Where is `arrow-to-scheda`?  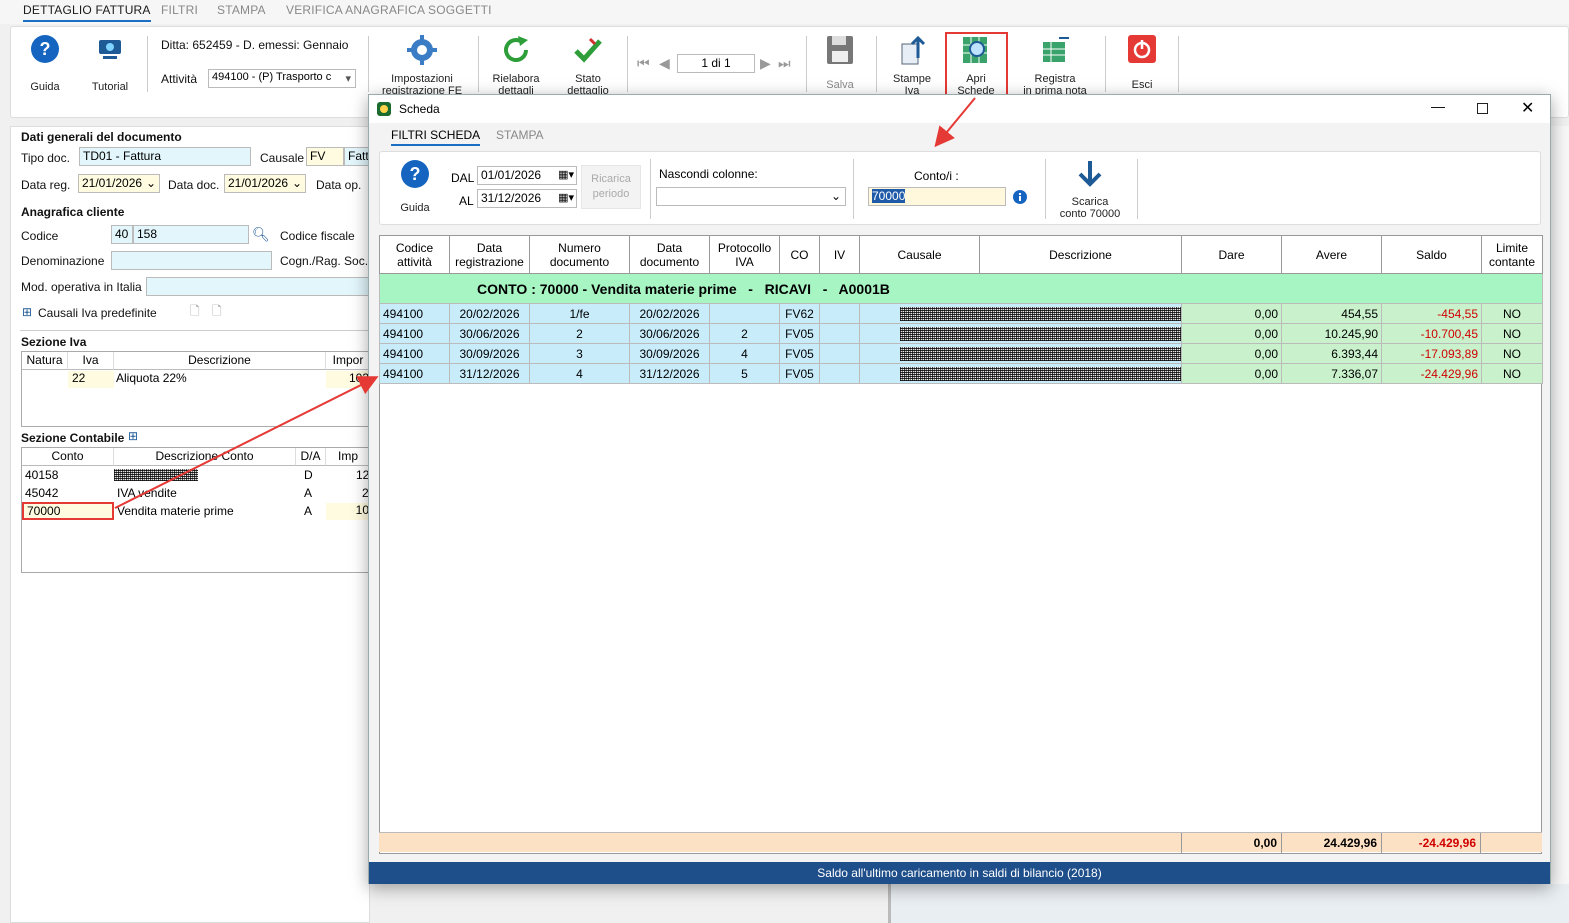 arrow-to-scheda is located at coordinates (246, 442).